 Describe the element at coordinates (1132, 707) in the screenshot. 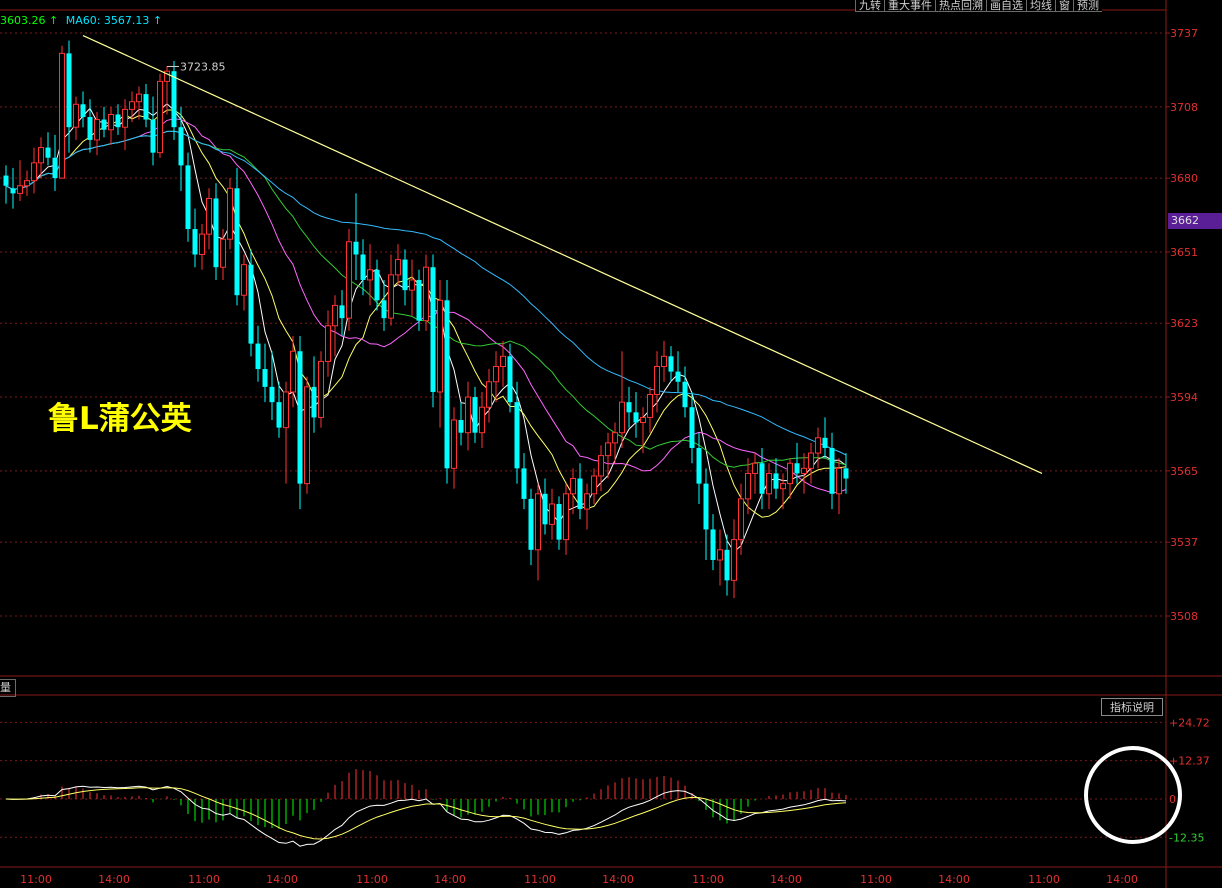

I see `indicator-help-button: 指标说明` at that location.